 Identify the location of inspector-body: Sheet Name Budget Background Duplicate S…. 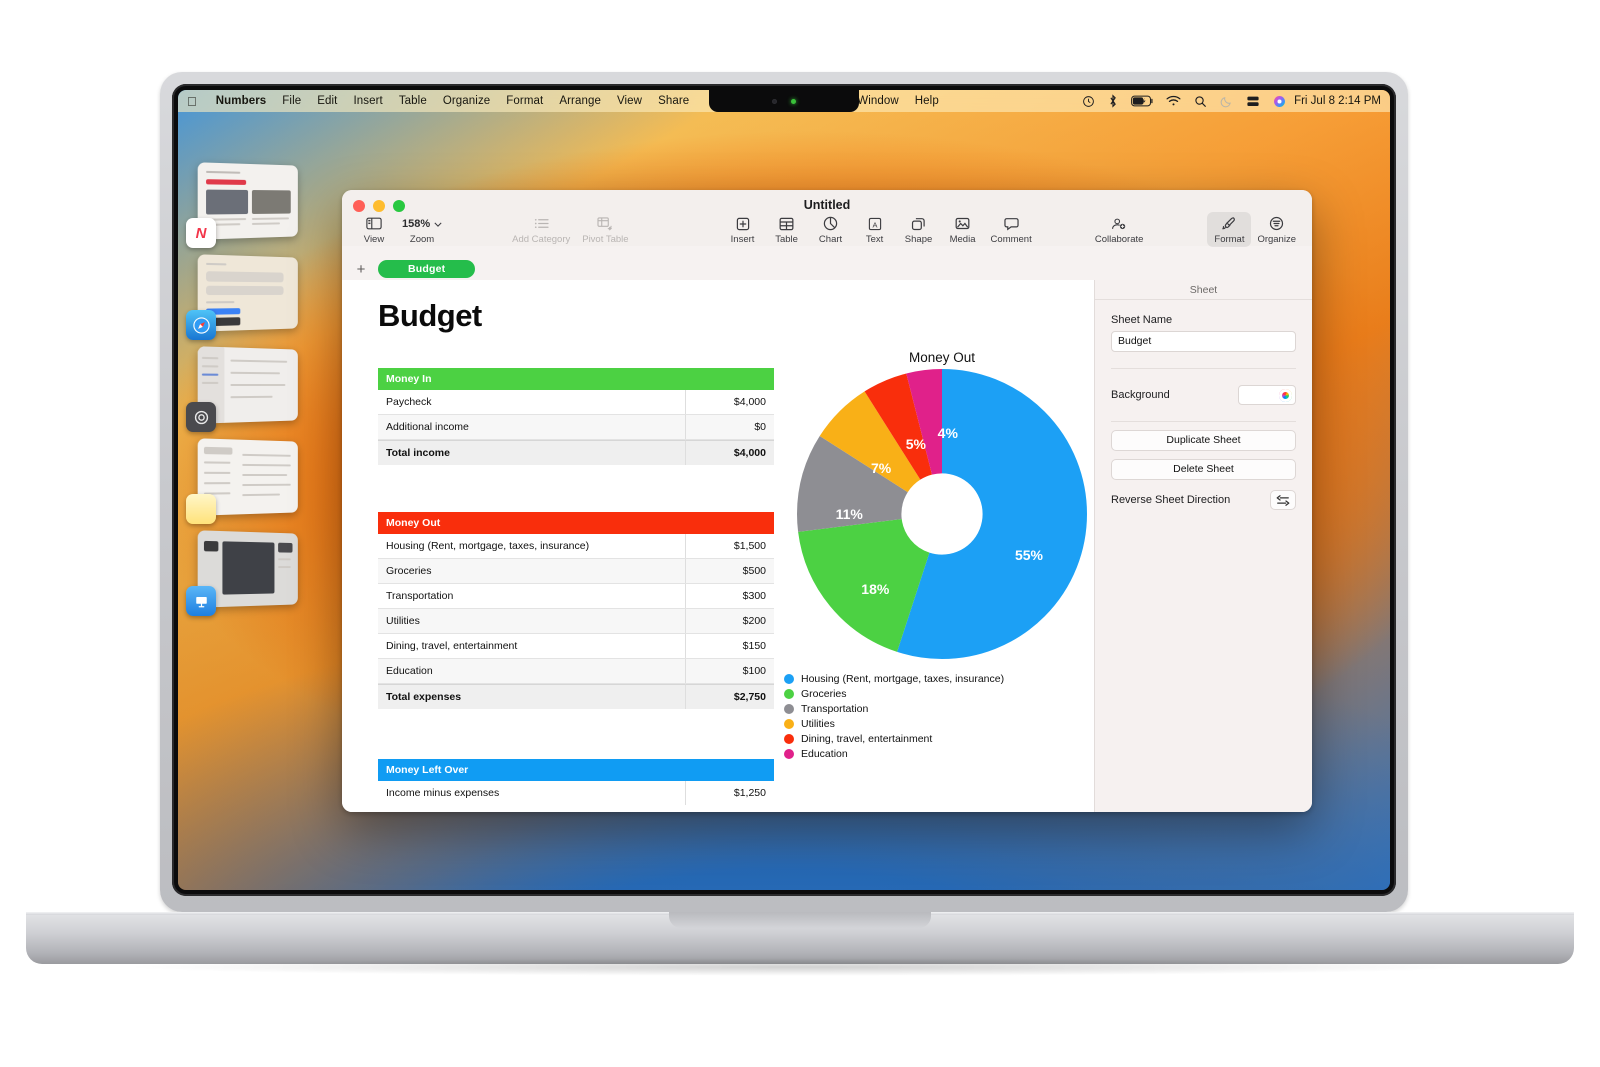
(1203, 405).